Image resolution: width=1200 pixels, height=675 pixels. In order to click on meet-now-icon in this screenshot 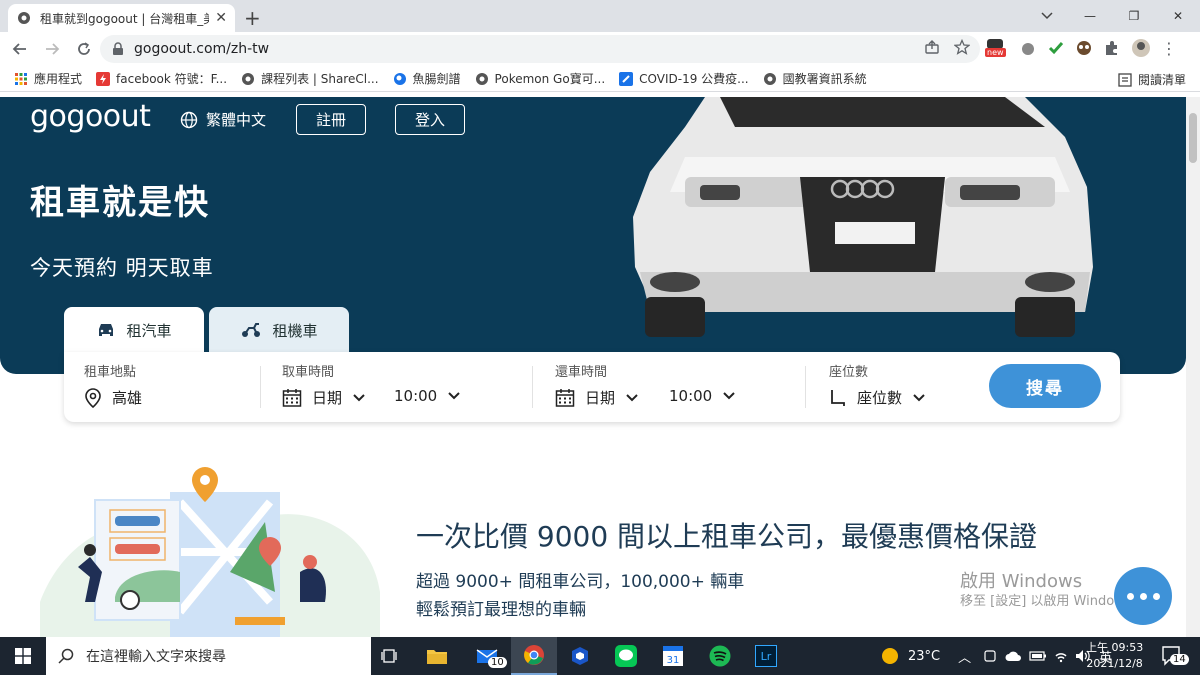, I will do `click(990, 656)`.